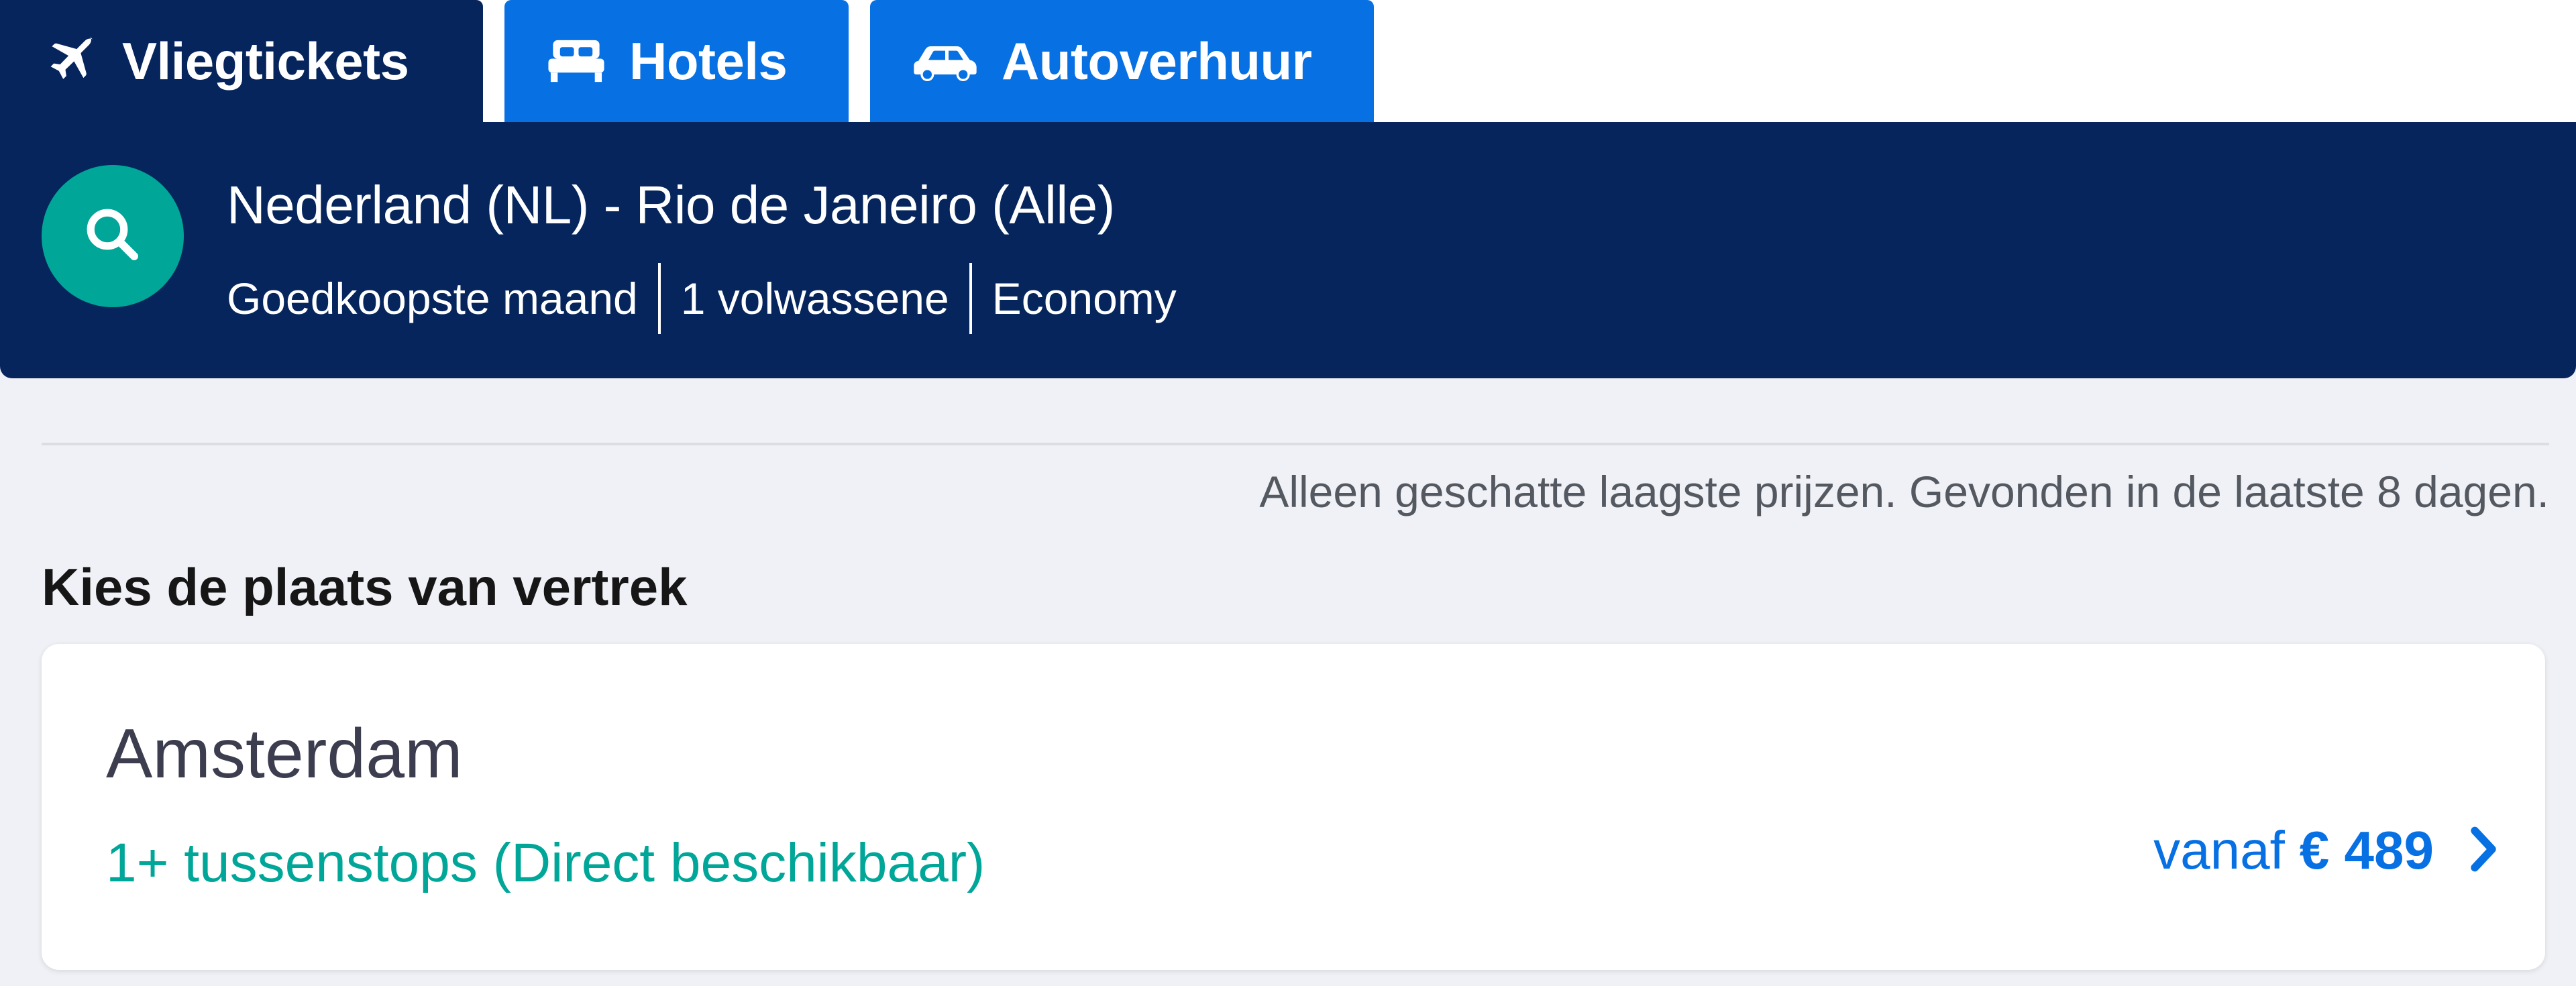 The width and height of the screenshot is (2576, 986). Describe the element at coordinates (576, 61) in the screenshot. I see `bed-icon` at that location.